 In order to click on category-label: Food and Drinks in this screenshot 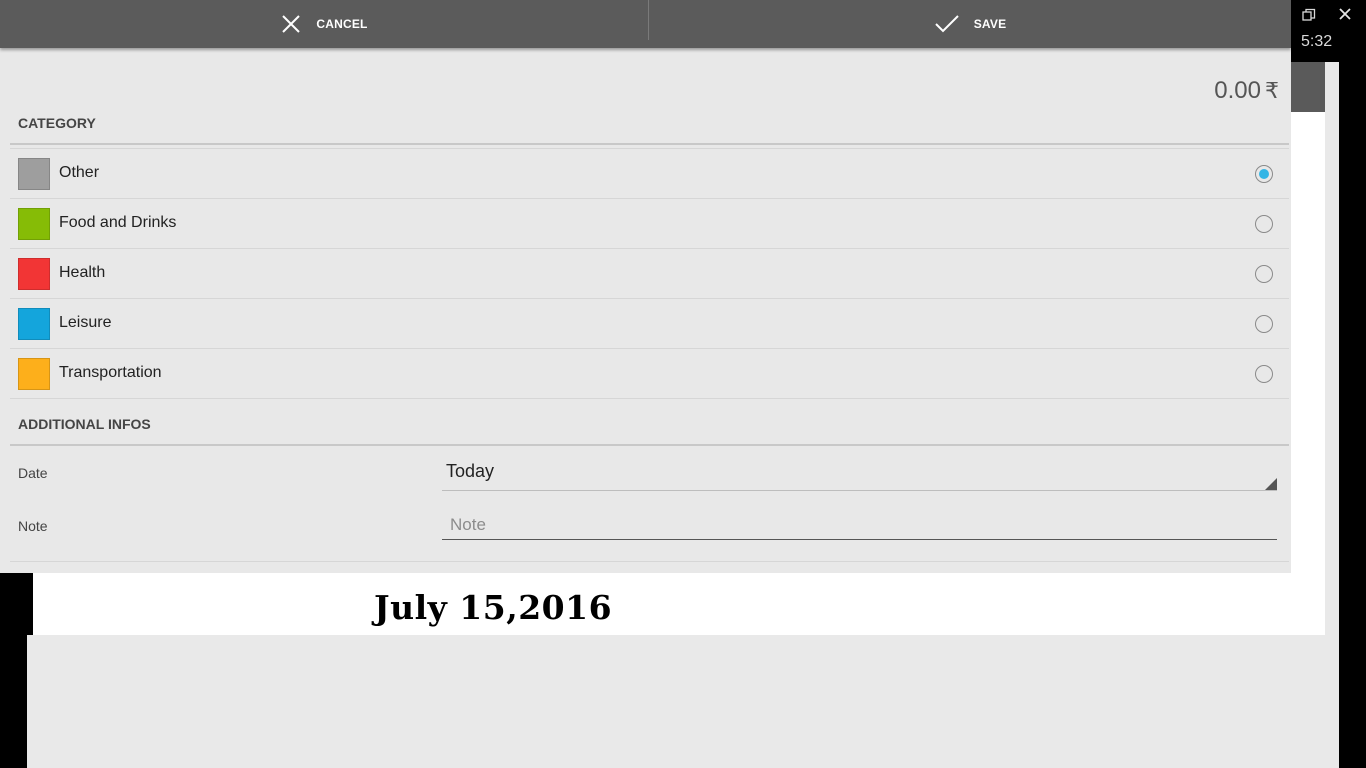, I will do `click(118, 222)`.